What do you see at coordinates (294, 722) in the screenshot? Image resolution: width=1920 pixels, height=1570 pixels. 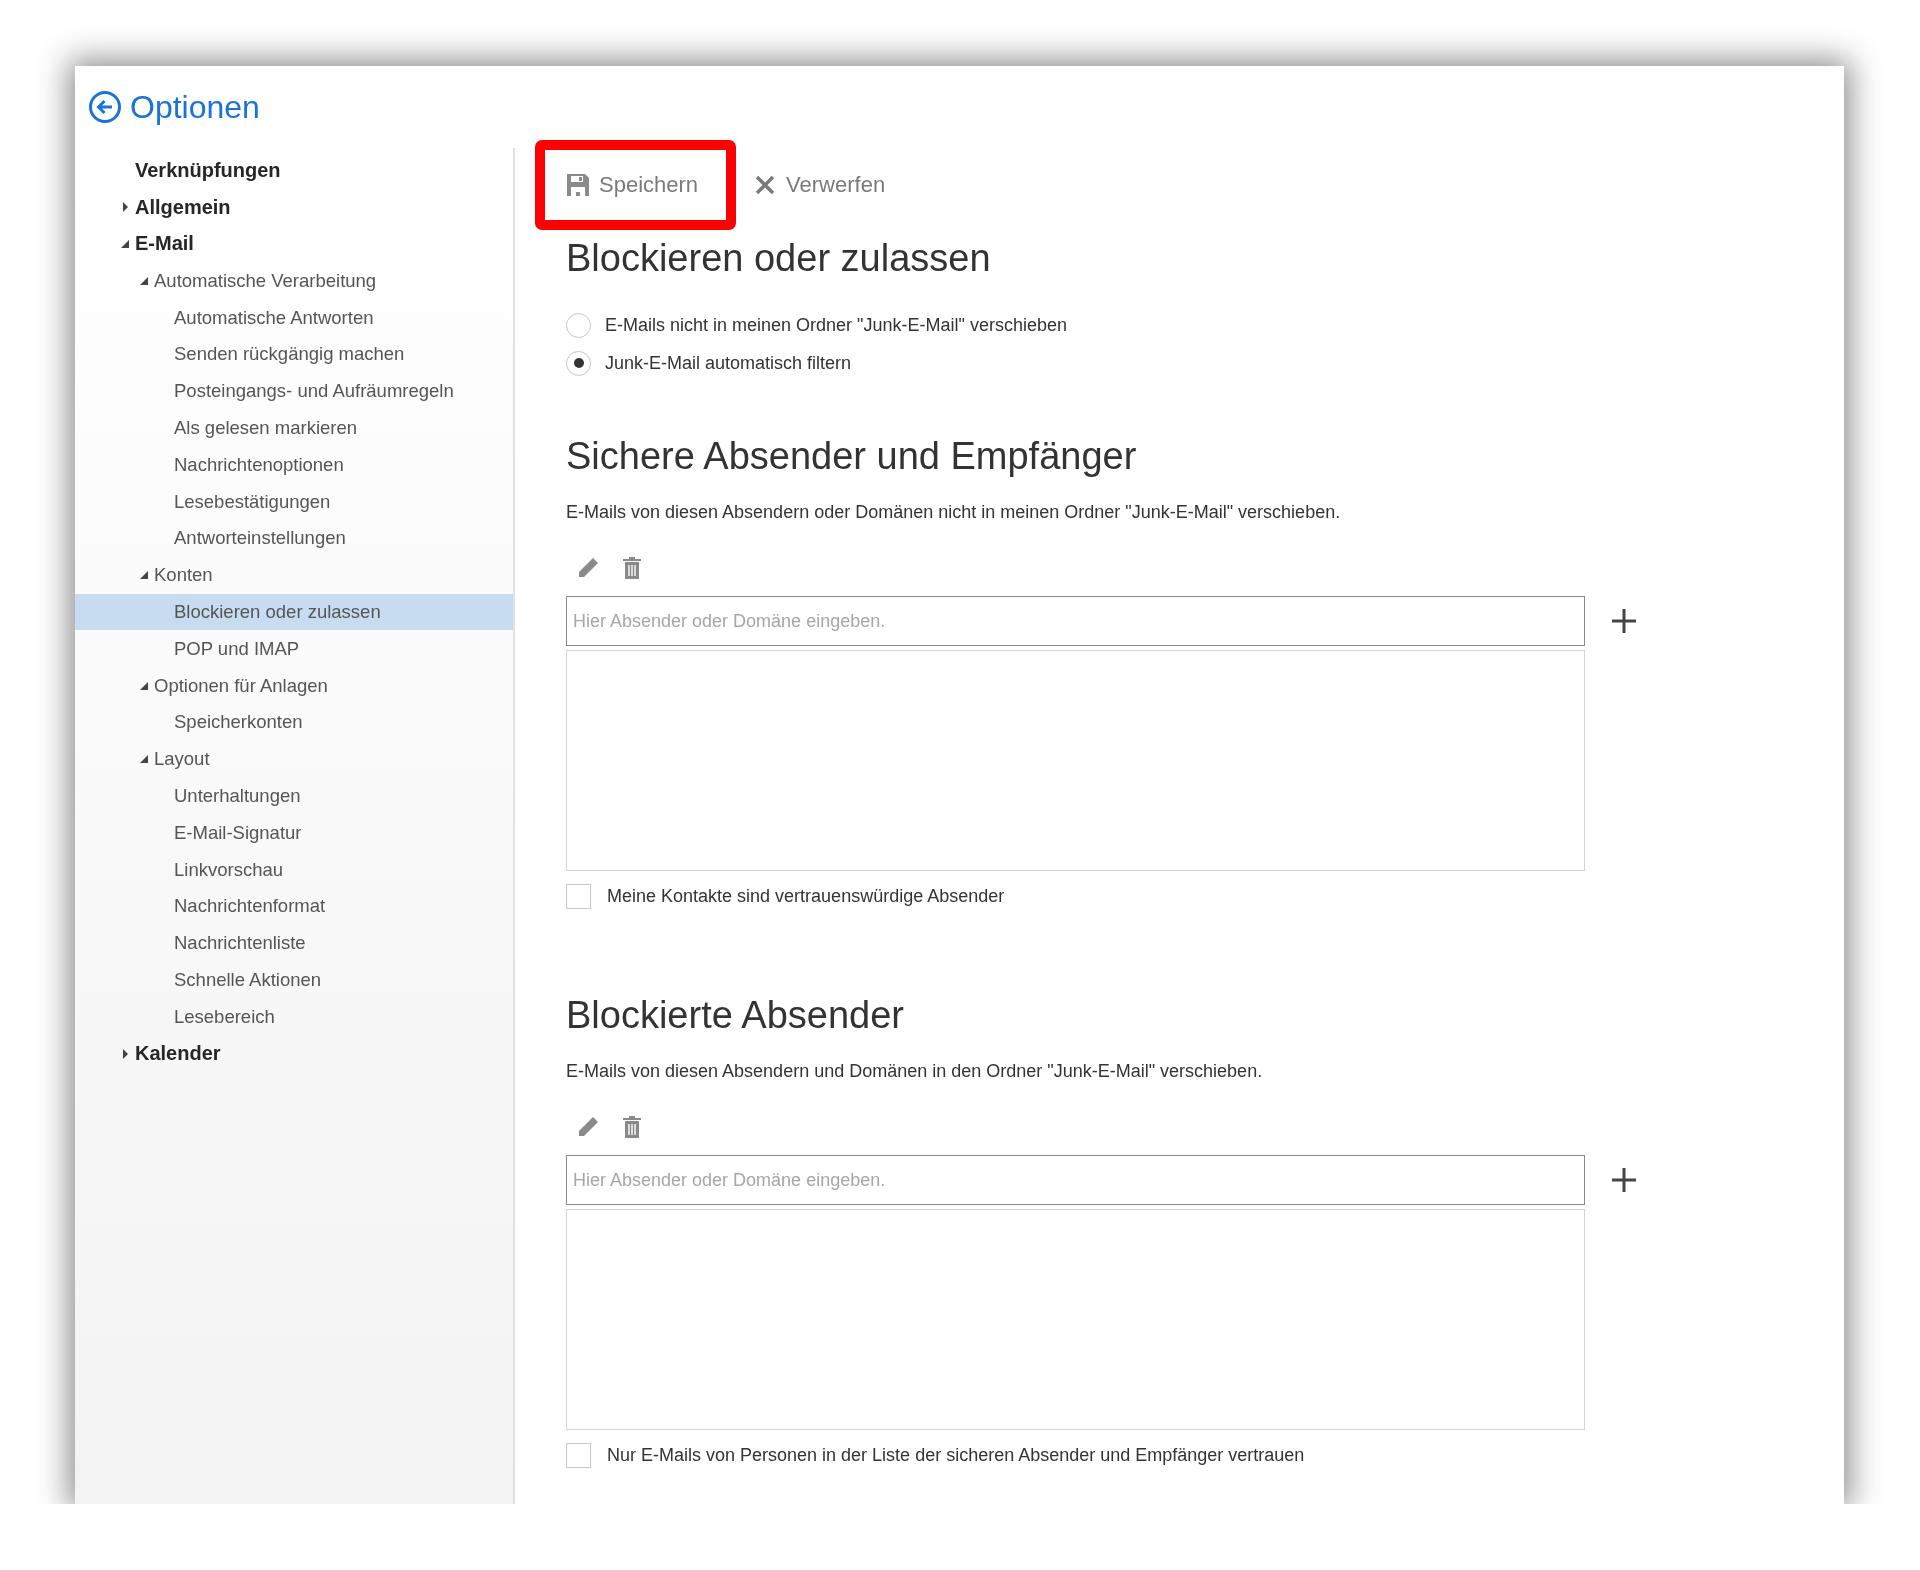 I see `nav-item: Speicherkonten` at bounding box center [294, 722].